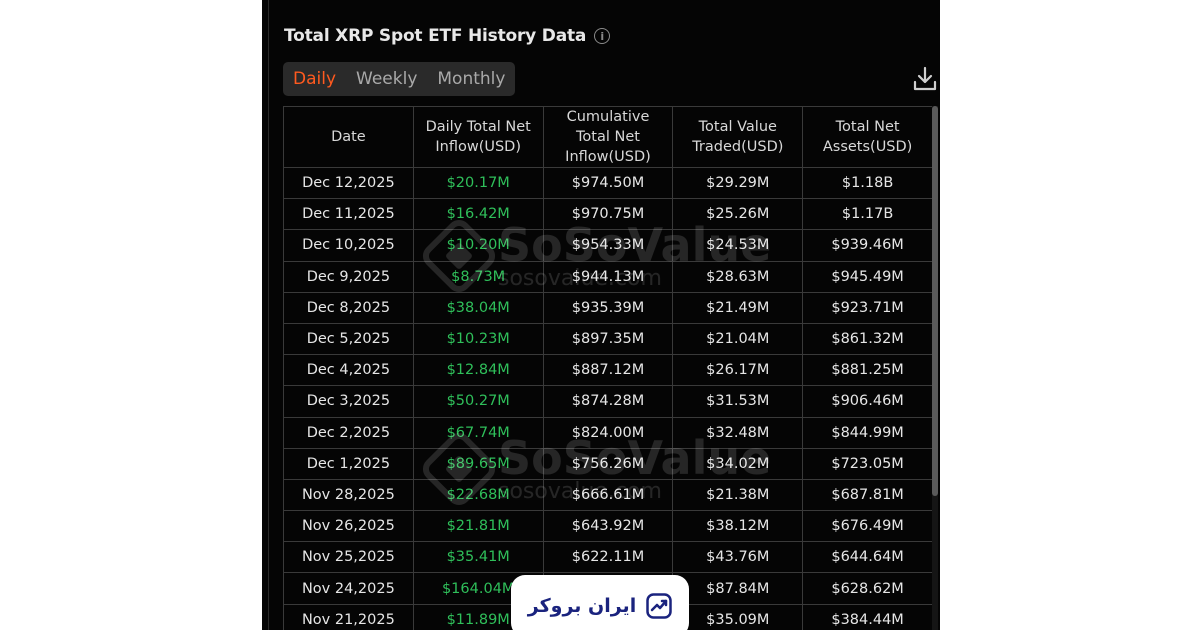 The image size is (1200, 637). I want to click on cell-daily-net-inflow: $22.68M, so click(478, 495).